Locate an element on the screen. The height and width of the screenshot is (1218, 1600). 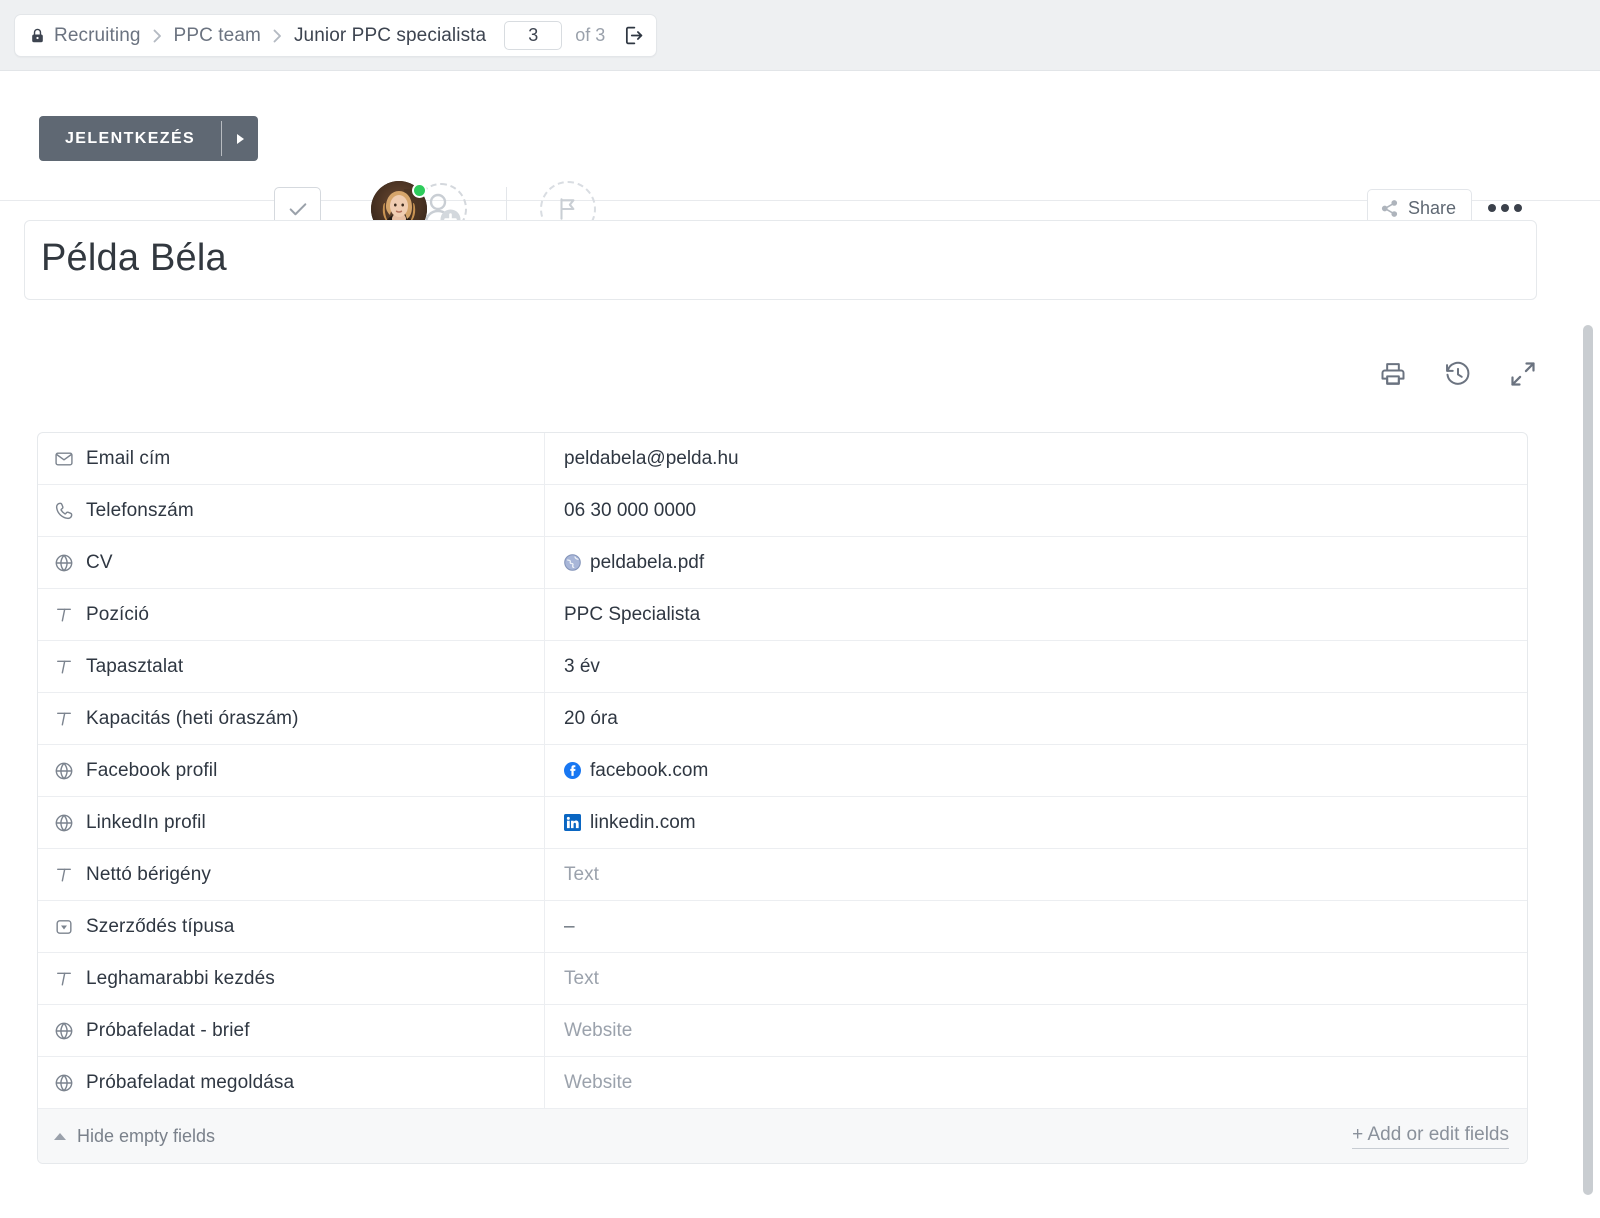
share-label: Share is located at coordinates (1431, 207).